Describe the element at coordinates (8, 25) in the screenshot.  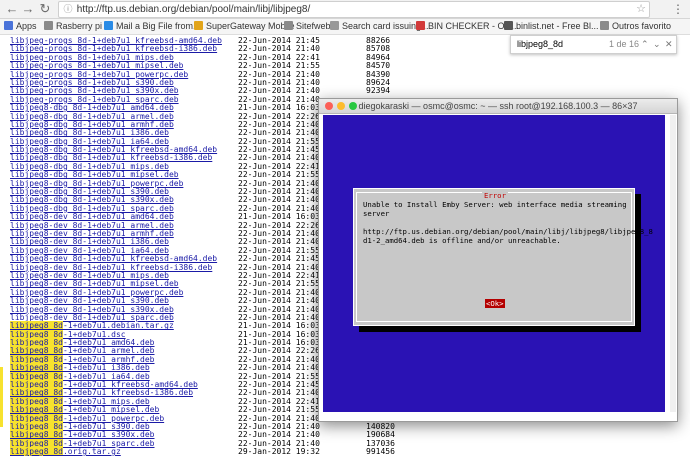
I see `apps-icon` at that location.